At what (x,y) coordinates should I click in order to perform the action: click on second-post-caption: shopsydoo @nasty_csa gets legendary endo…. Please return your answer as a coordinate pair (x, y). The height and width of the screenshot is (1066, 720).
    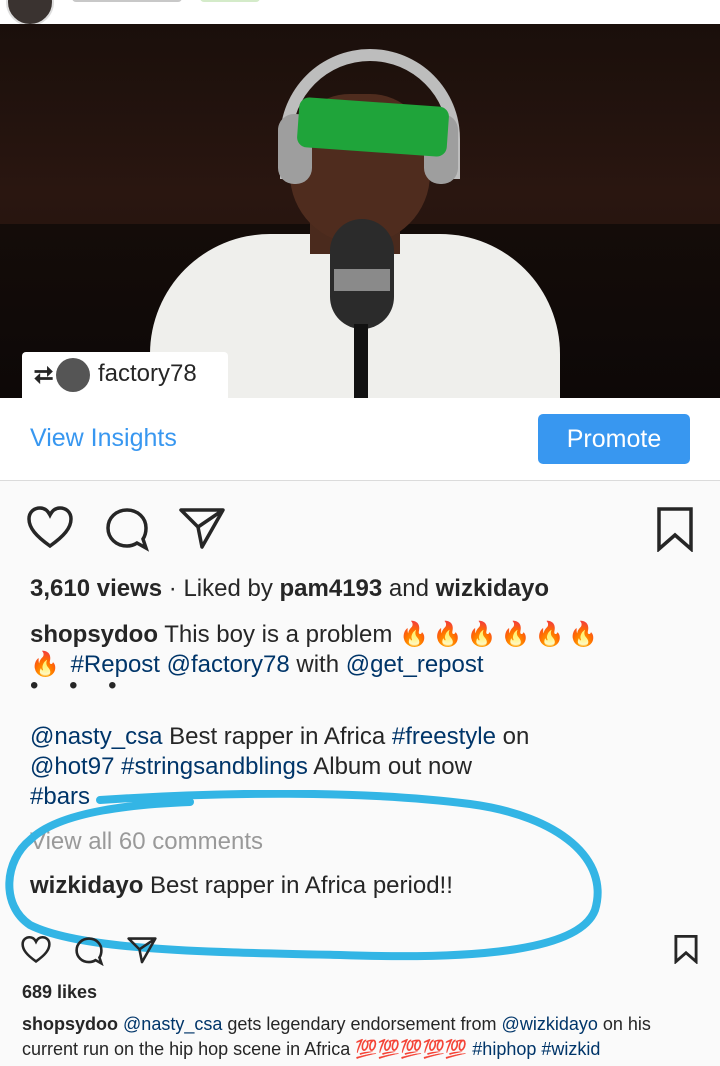
    Looking at the image, I should click on (336, 1036).